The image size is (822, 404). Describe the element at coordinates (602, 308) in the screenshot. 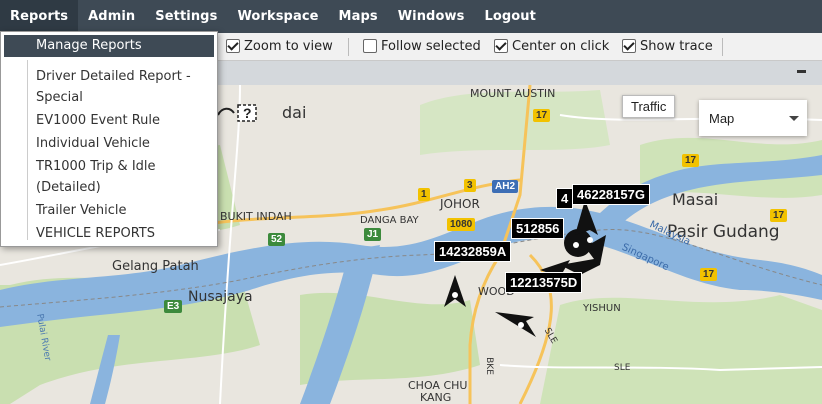

I see `place-yishun: YISHUN` at that location.